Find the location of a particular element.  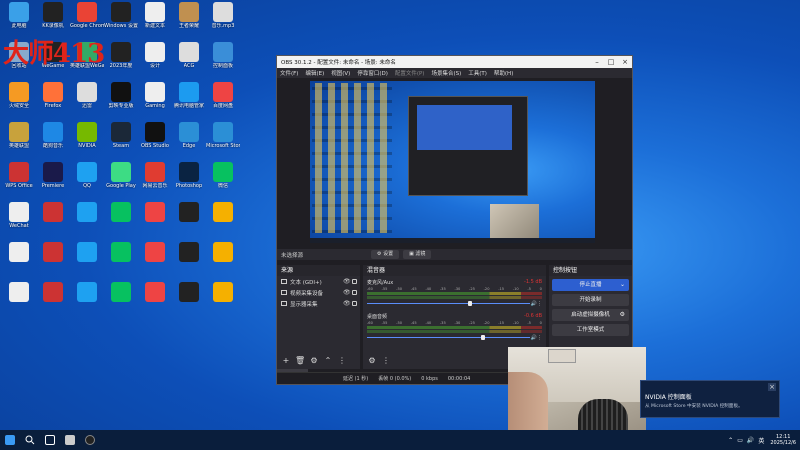

desktop-icon: Firefox is located at coordinates (53, 102).